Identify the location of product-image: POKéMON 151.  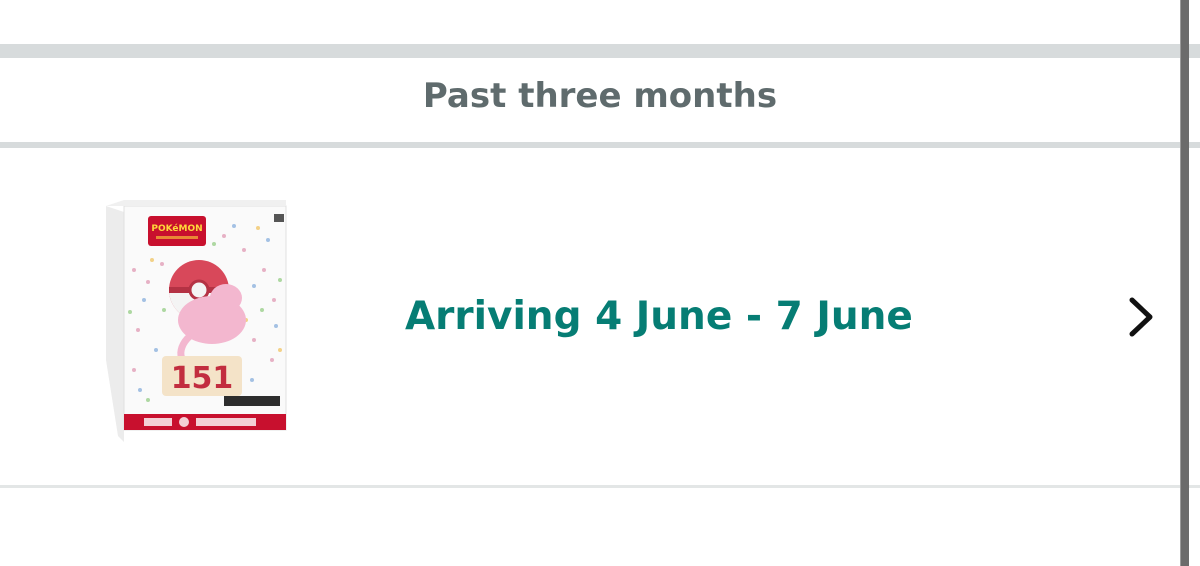
(196, 321).